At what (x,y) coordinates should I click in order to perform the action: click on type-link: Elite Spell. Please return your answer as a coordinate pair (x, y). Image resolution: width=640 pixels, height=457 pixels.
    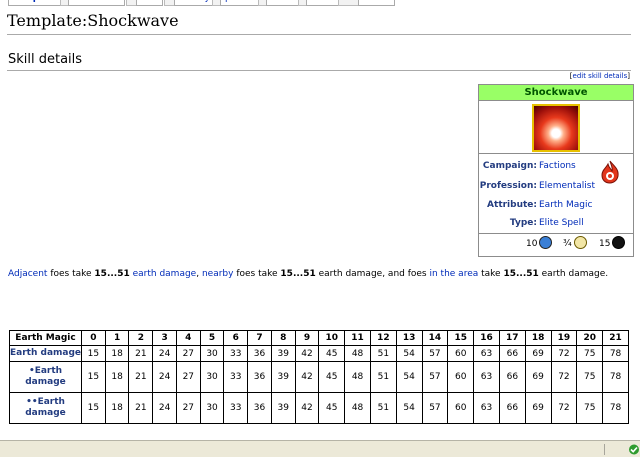
    Looking at the image, I should click on (561, 223).